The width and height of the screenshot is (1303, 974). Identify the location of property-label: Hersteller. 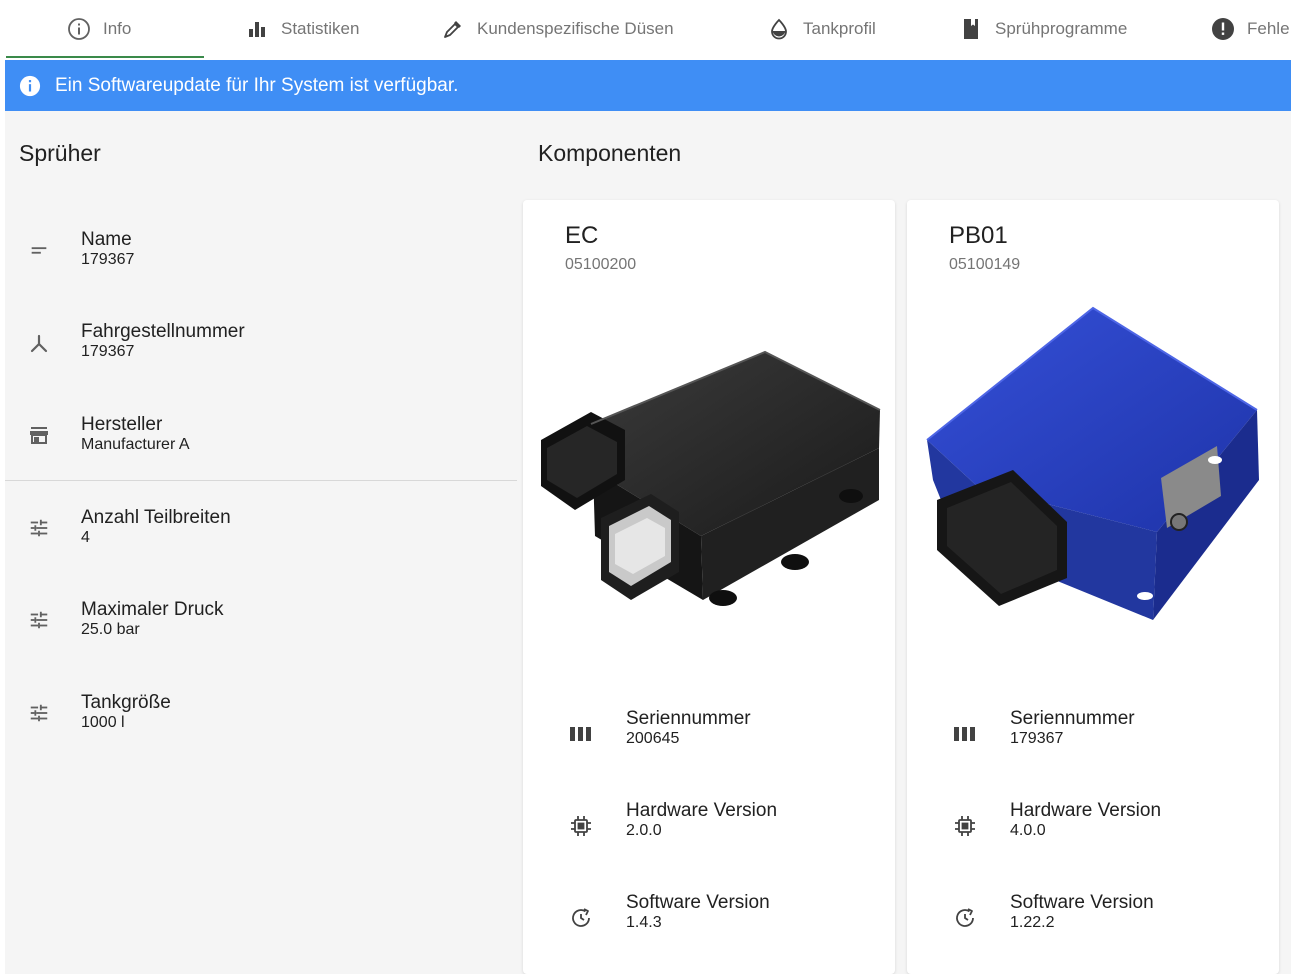
(122, 424).